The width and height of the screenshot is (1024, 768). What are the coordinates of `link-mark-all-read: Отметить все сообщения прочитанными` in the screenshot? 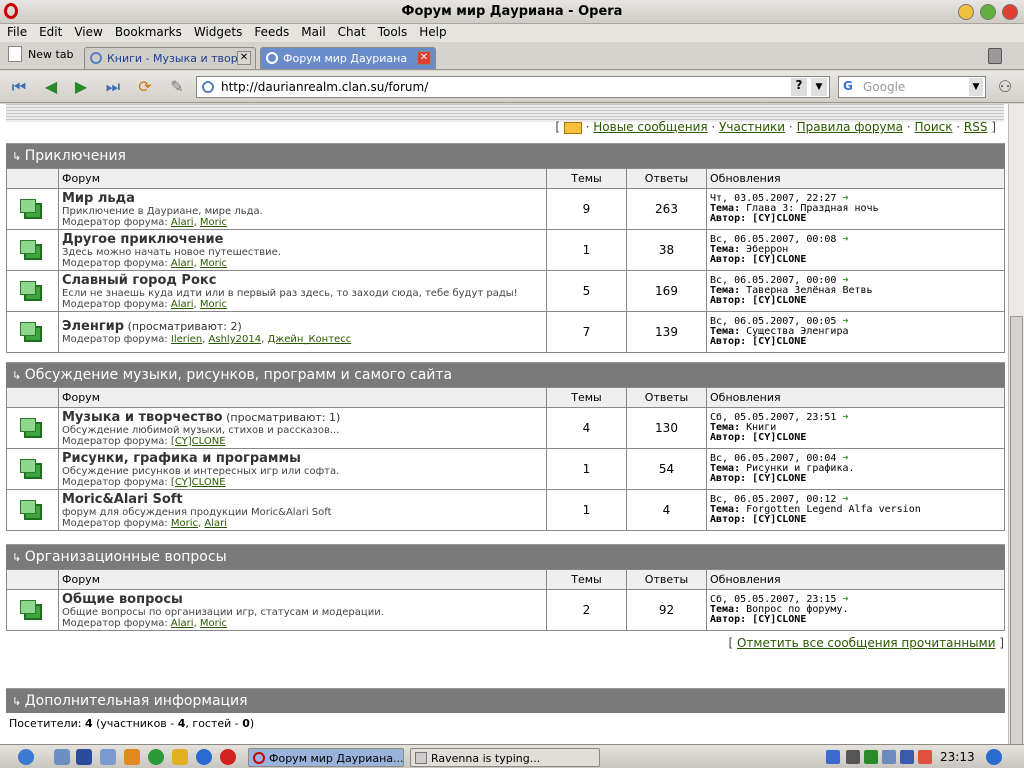 It's located at (866, 643).